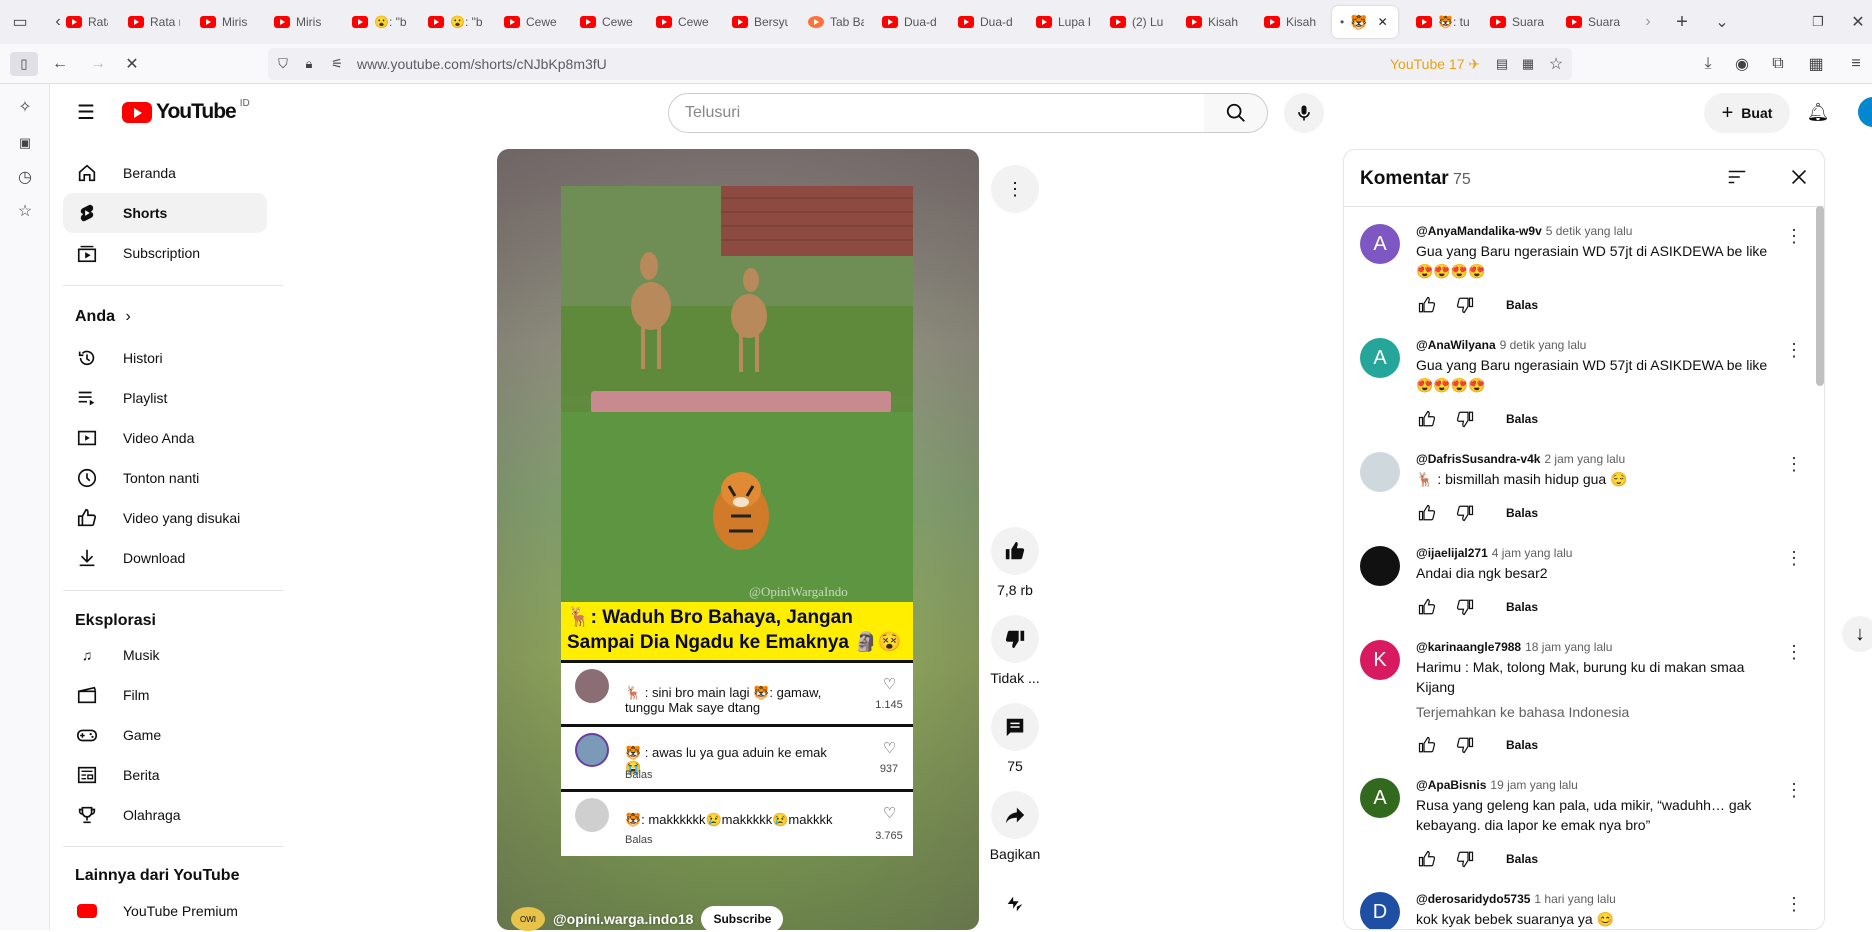  Describe the element at coordinates (1858, 22) in the screenshot. I see `close-window-icon: ✕` at that location.